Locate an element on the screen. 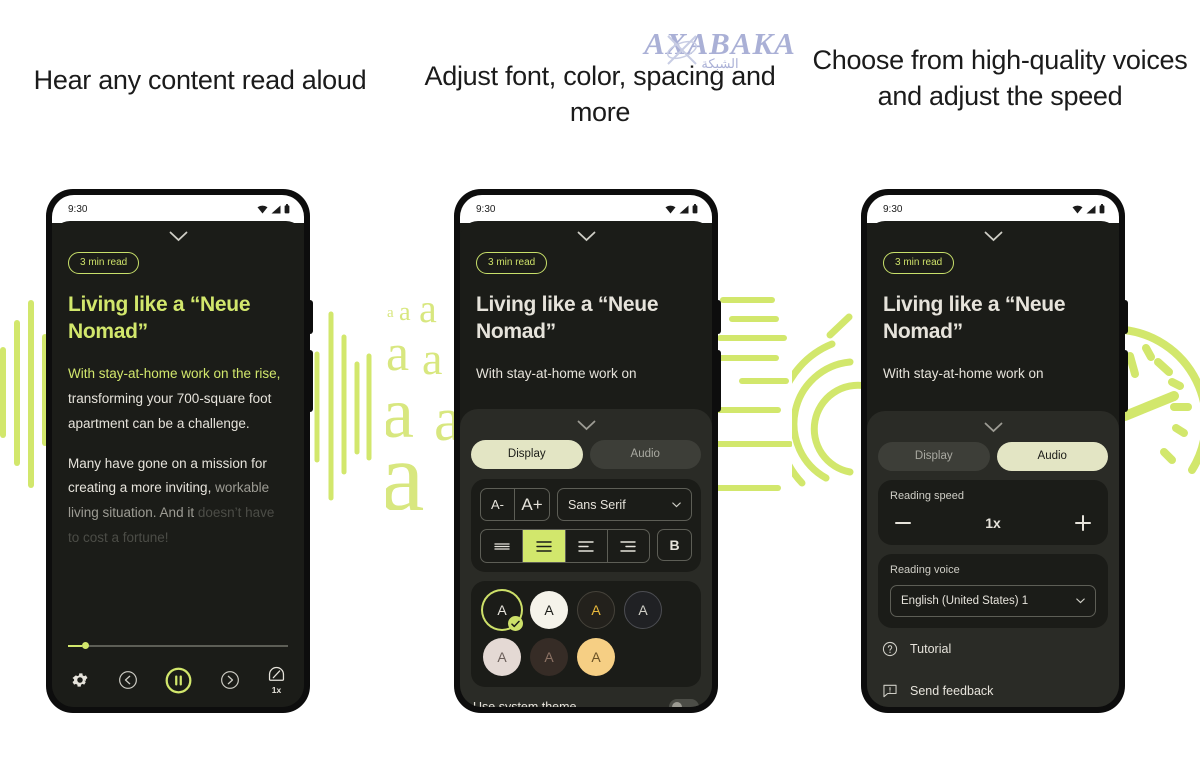 Image resolution: width=1200 pixels, height=773 pixels. line-spacing-tight-button is located at coordinates (502, 546).